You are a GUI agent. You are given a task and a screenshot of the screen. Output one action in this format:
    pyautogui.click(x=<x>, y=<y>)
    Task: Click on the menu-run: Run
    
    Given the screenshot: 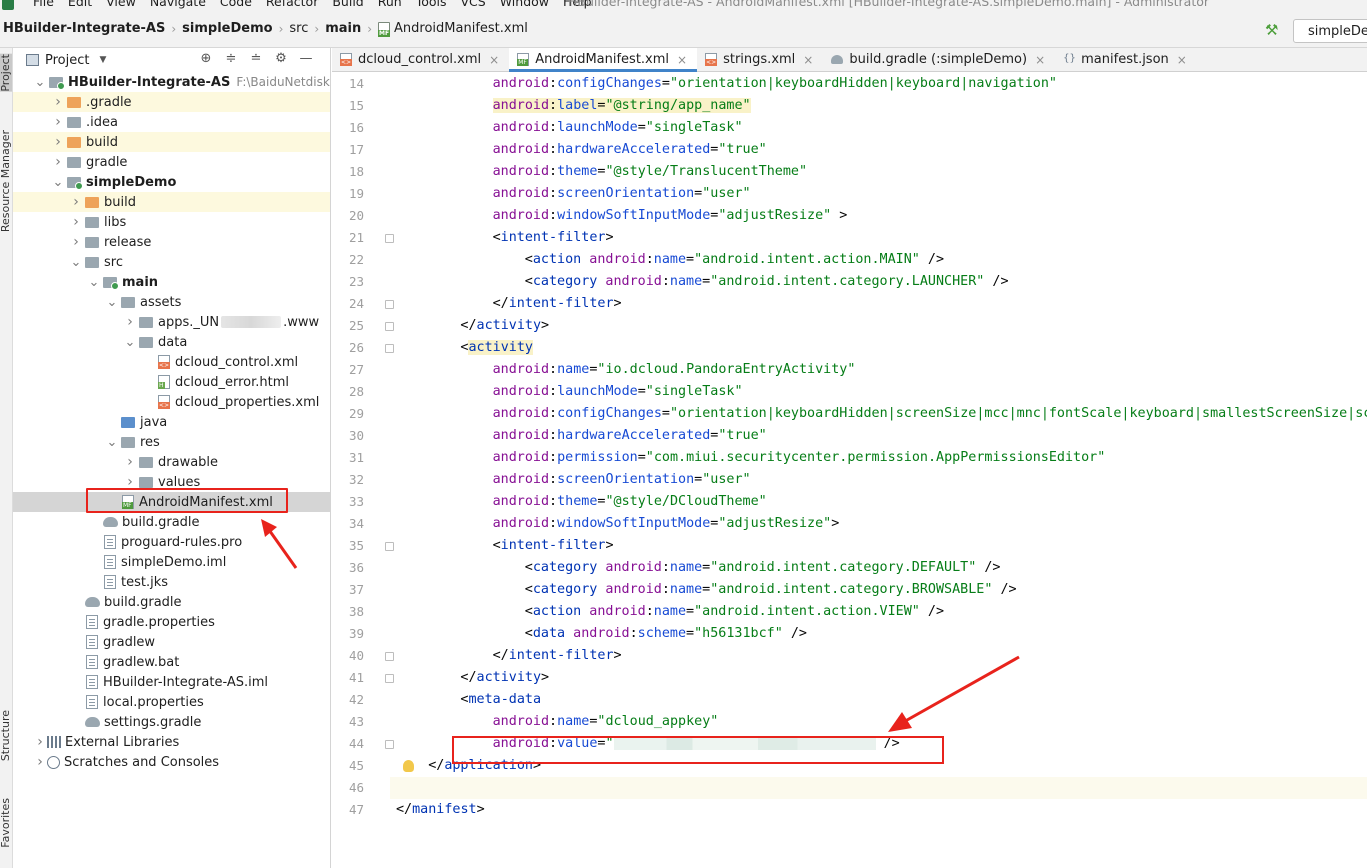 What is the action you would take?
    pyautogui.click(x=390, y=5)
    